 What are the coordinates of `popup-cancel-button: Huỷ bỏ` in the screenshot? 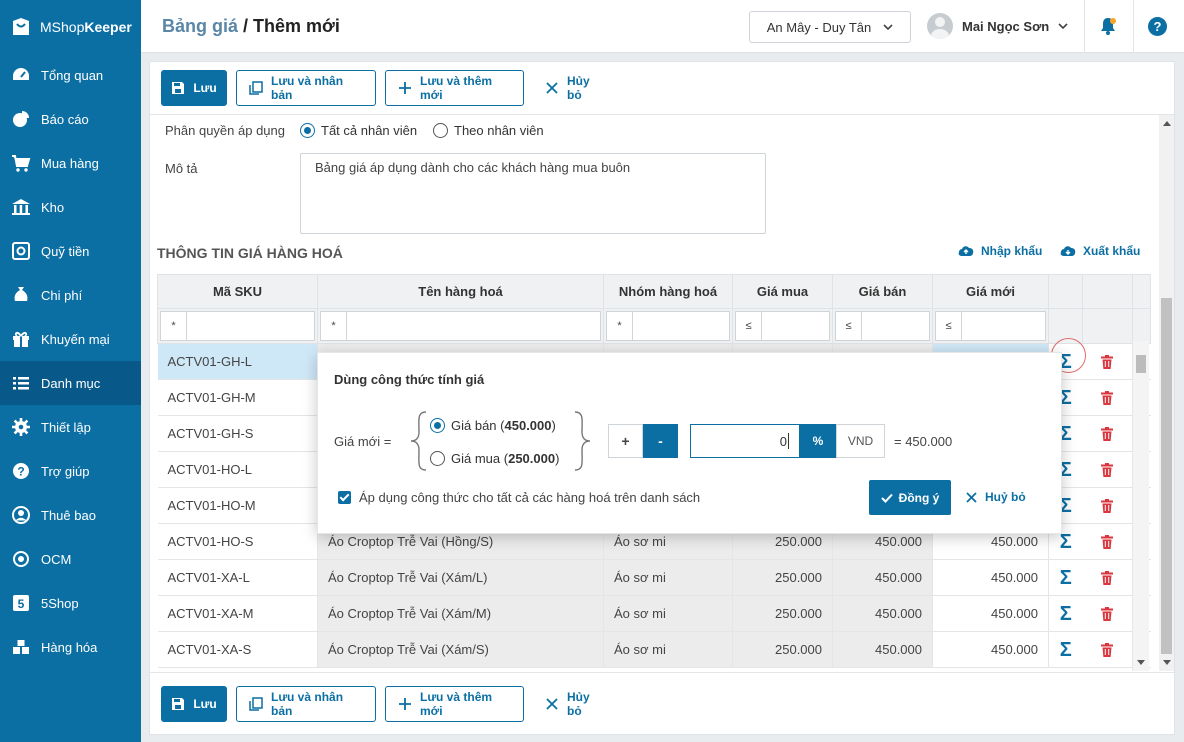 It's located at (996, 497).